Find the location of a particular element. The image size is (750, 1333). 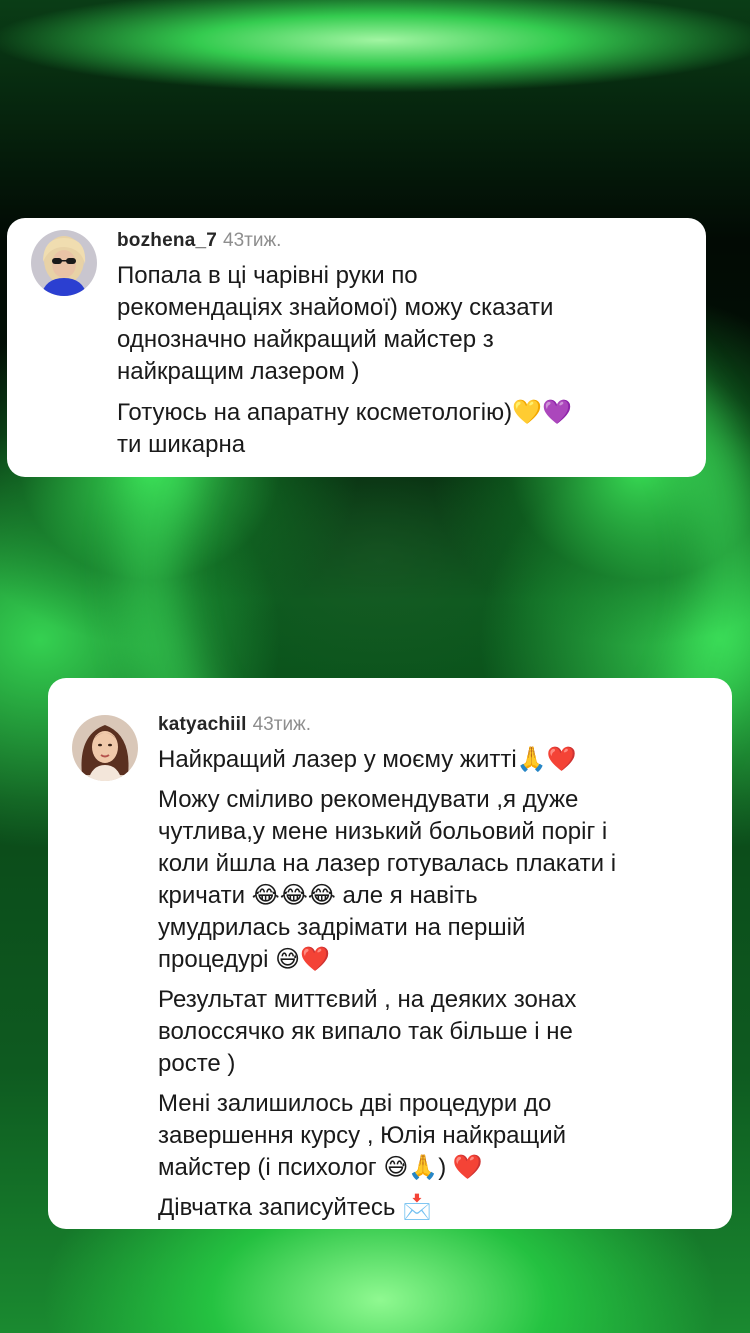

username: bozhena_7 is located at coordinates (167, 240).